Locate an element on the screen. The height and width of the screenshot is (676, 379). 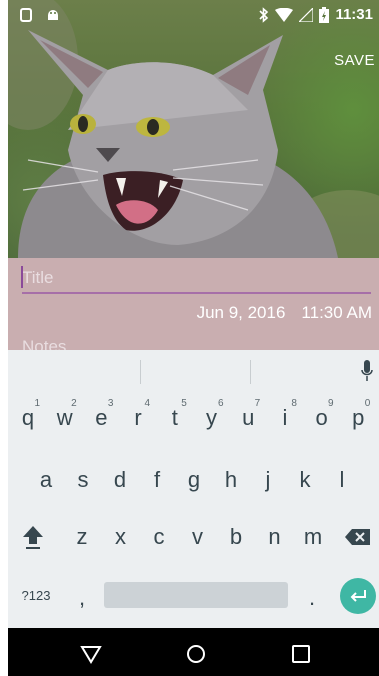
key-label: x is located at coordinates (120, 536).